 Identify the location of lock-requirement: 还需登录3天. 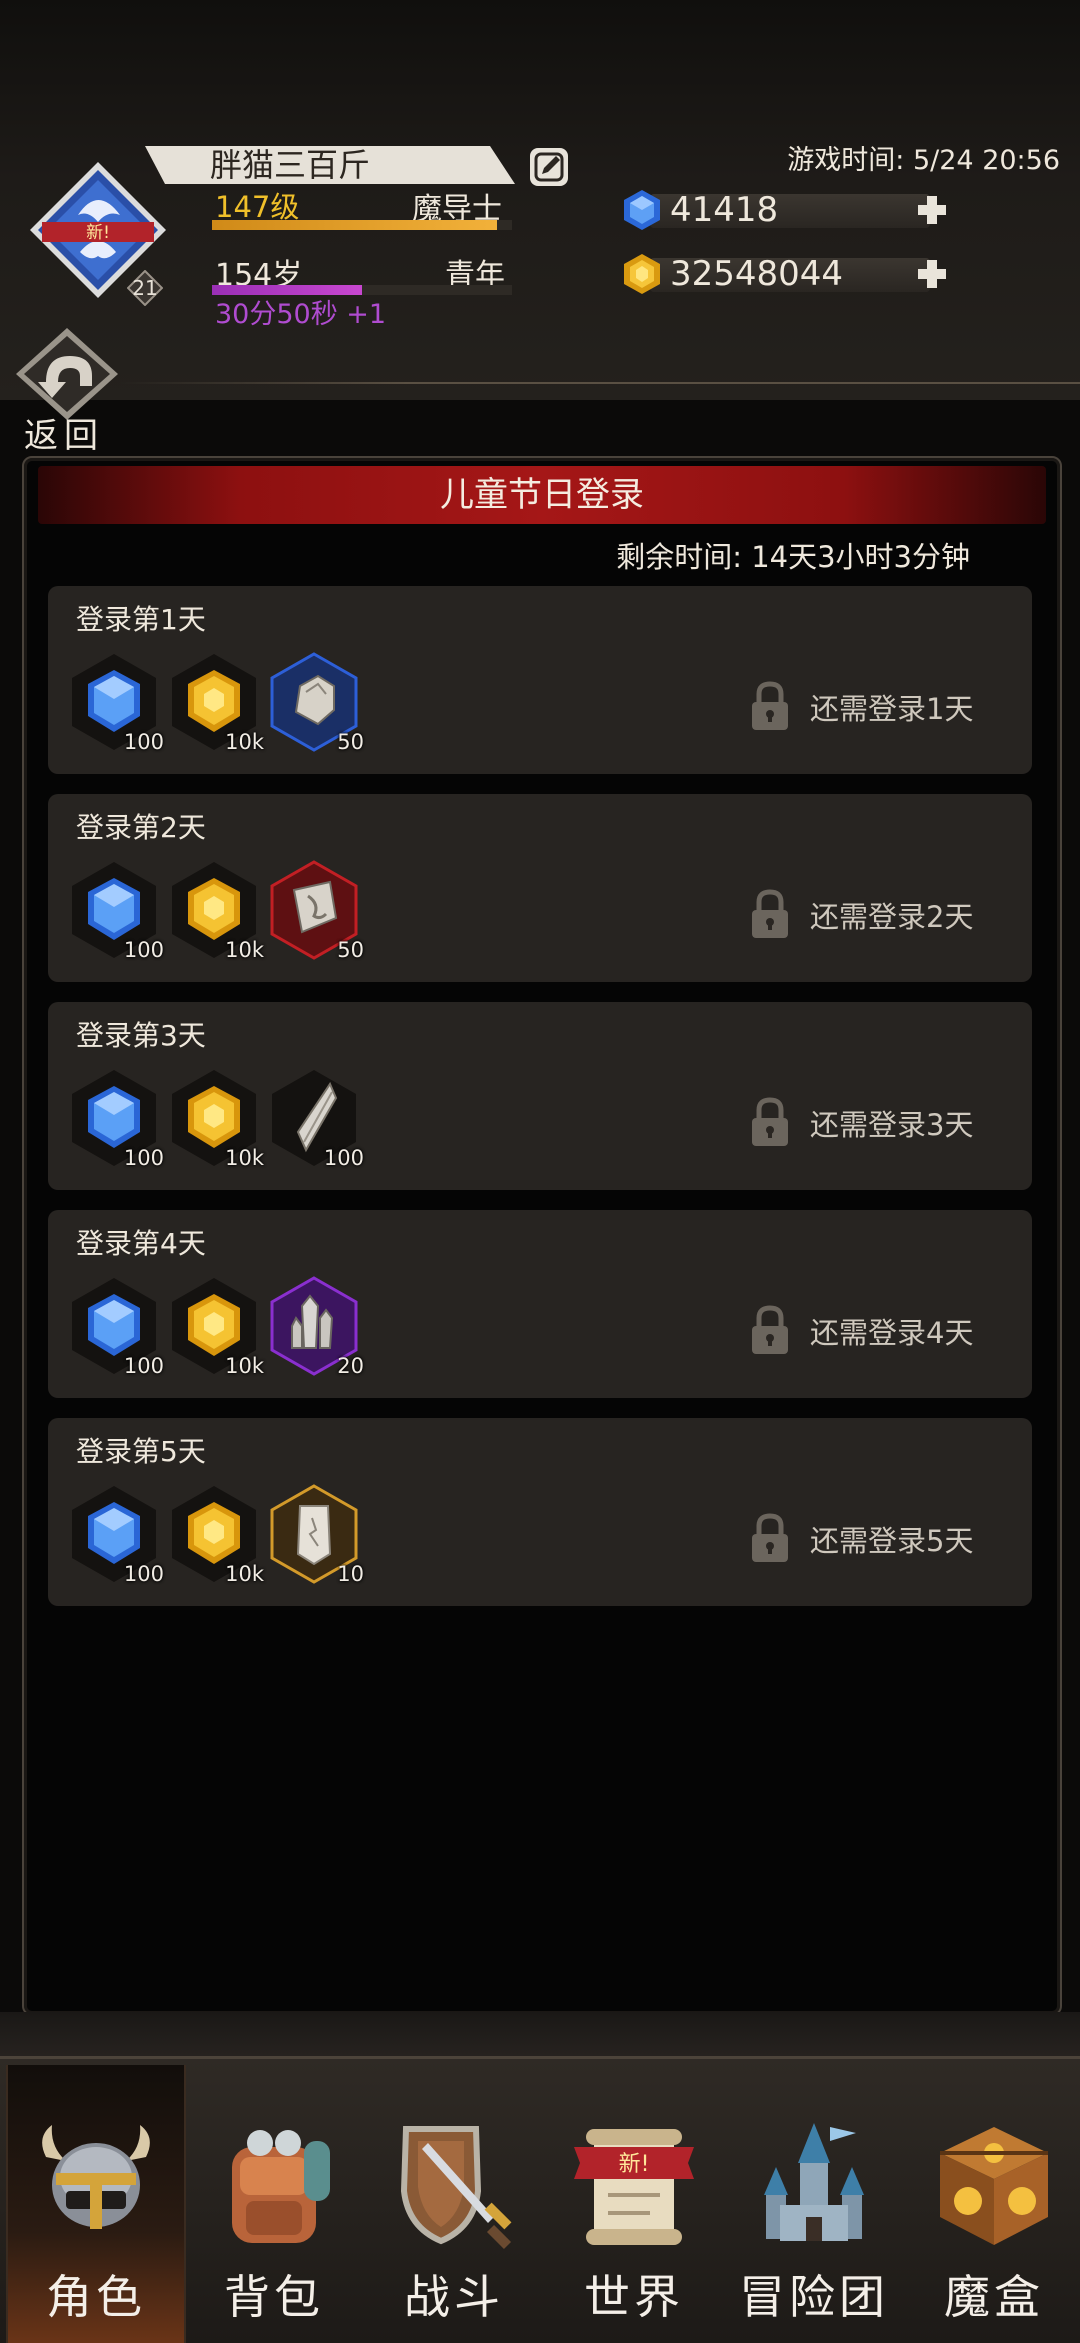
(892, 1125).